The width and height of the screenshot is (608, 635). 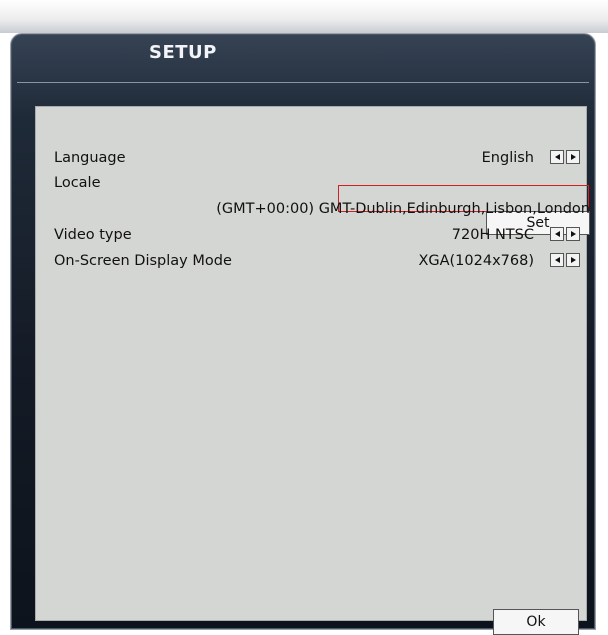 I want to click on language-arrows, so click(x=565, y=157).